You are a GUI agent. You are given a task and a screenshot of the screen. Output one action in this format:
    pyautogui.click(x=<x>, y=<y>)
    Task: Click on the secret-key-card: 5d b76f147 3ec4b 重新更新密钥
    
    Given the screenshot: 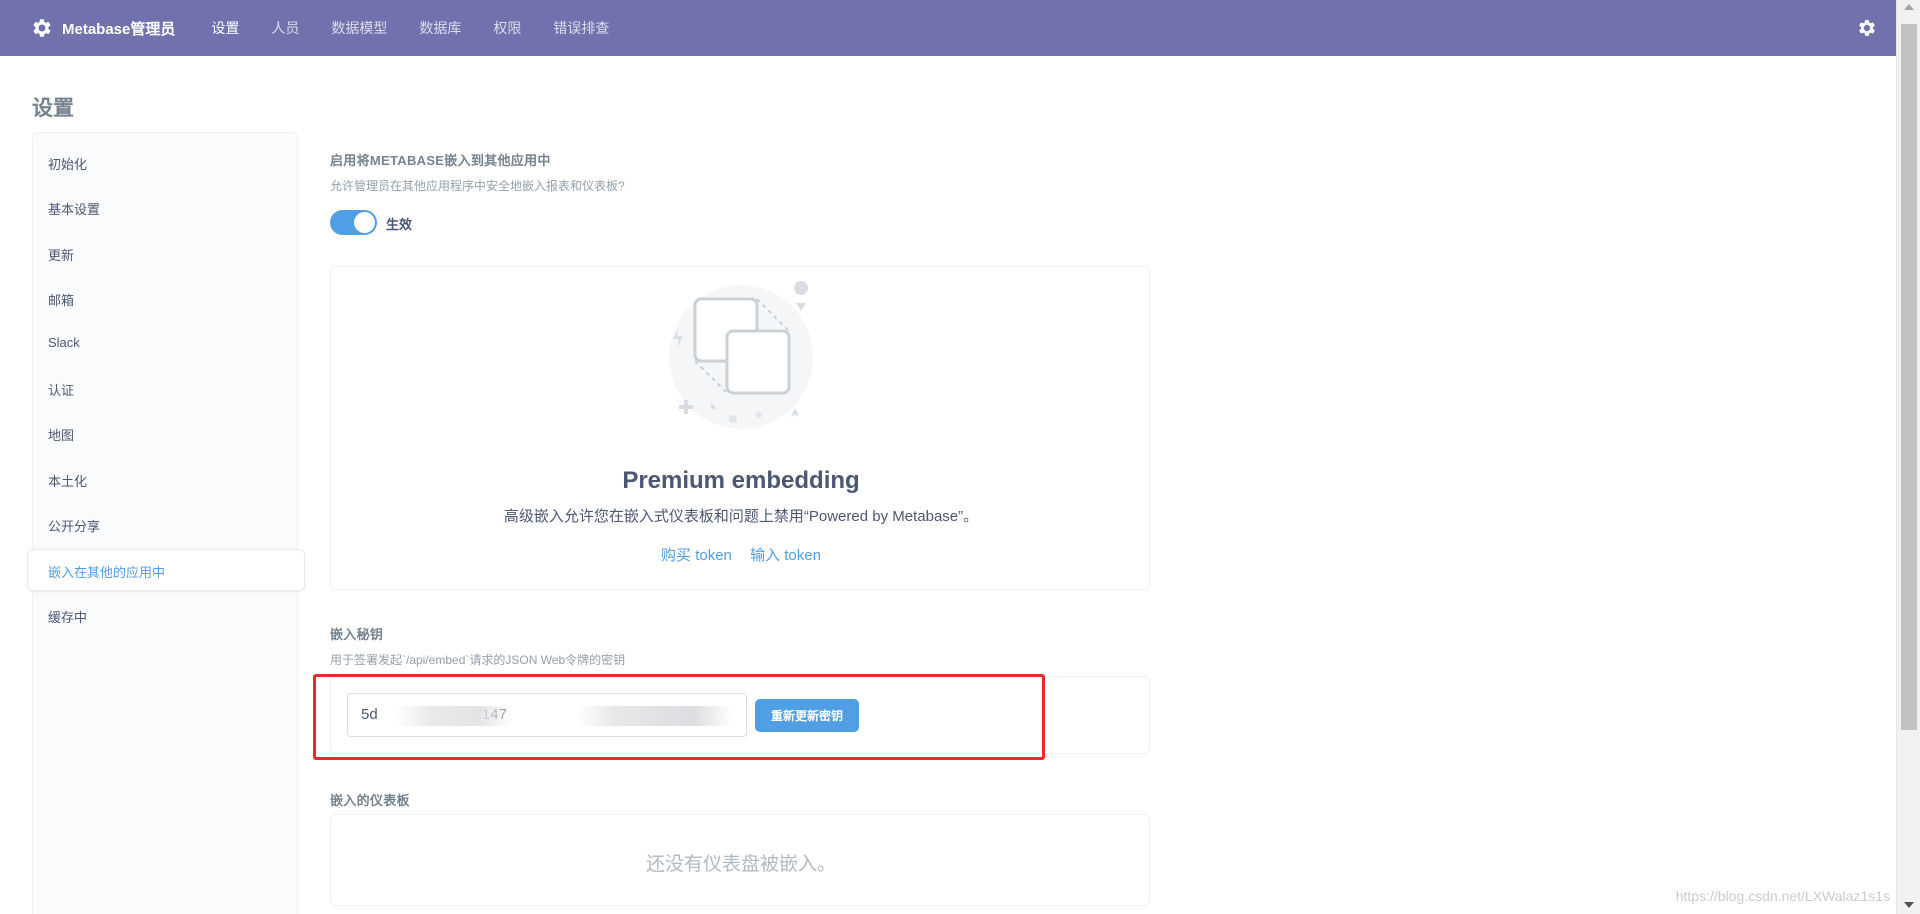 What is the action you would take?
    pyautogui.click(x=740, y=715)
    